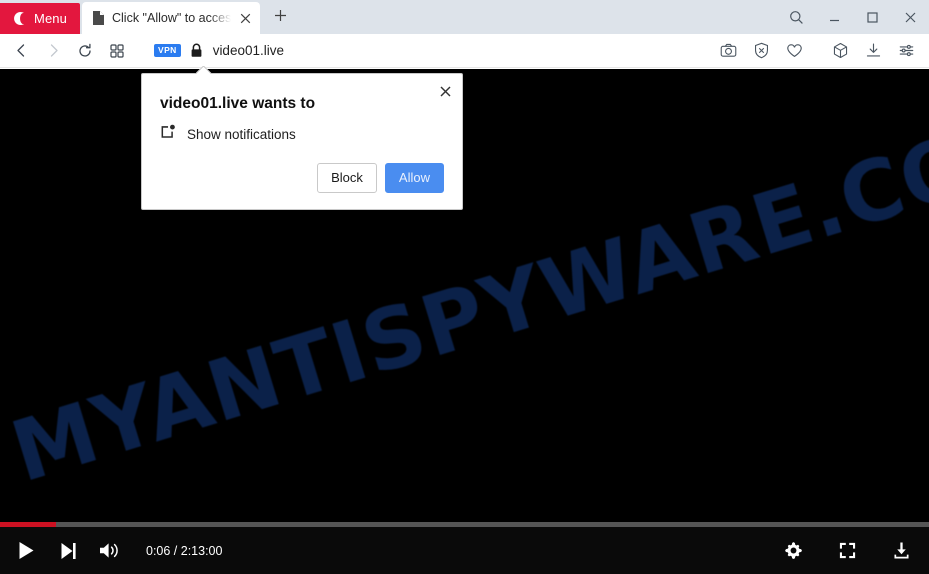  Describe the element at coordinates (21, 51) in the screenshot. I see `back-arrow-icon` at that location.